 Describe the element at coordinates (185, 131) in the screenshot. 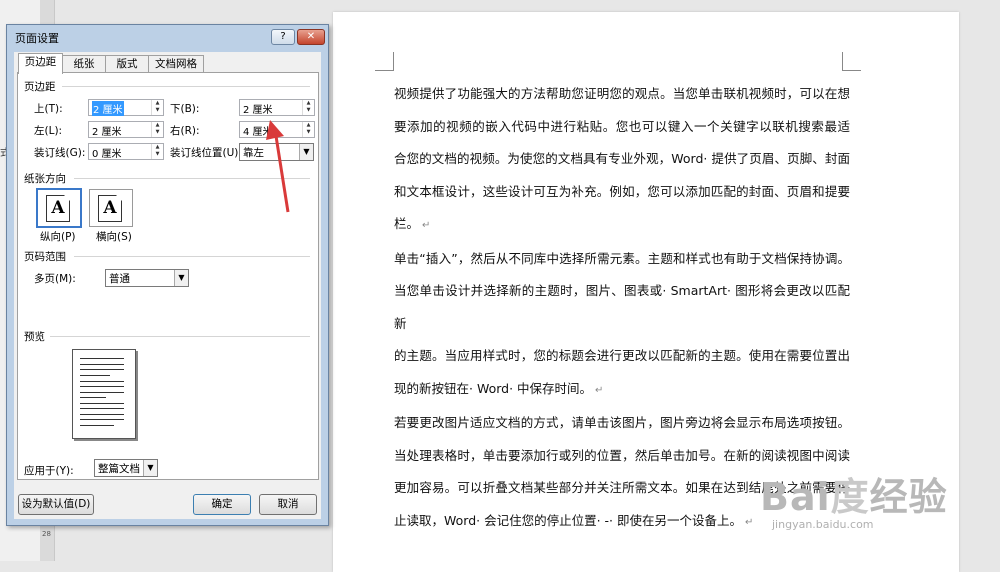

I see `right-margin-label: 右(R):` at that location.